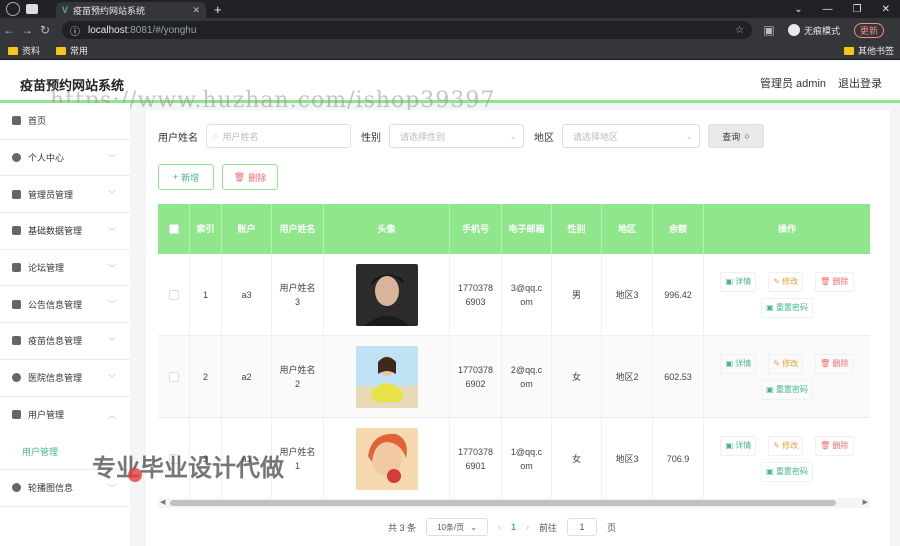 Image resolution: width=900 pixels, height=546 pixels. Describe the element at coordinates (582, 527) in the screenshot. I see `goto-page-input: 1` at that location.